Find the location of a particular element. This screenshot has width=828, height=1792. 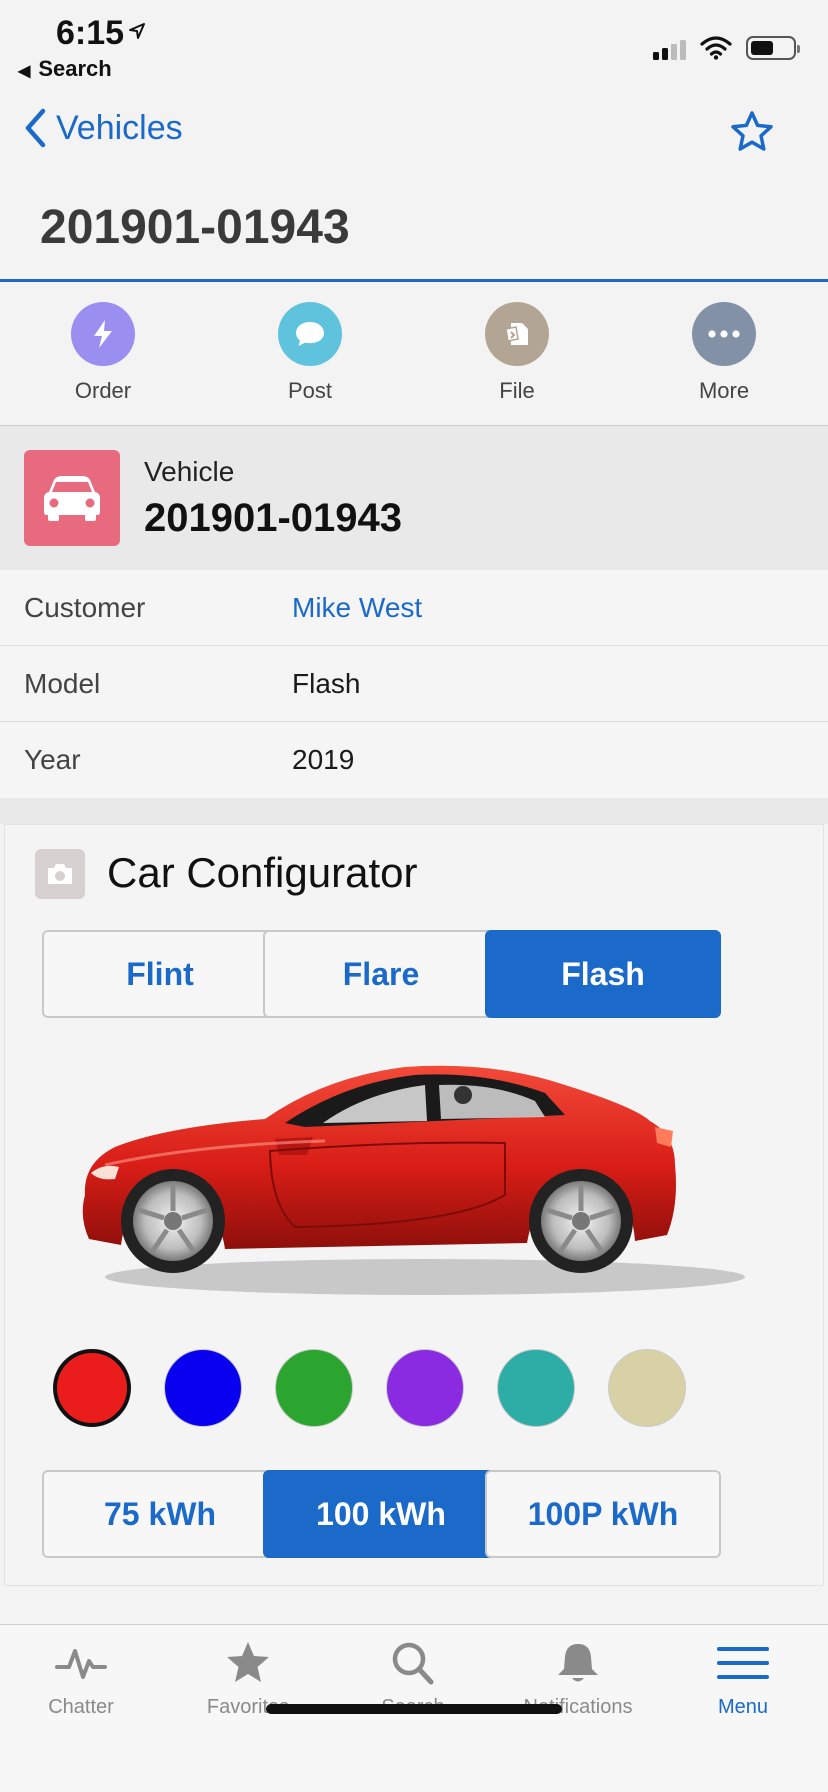

record-header: Vehicle 201901-01943 is located at coordinates (414, 498).